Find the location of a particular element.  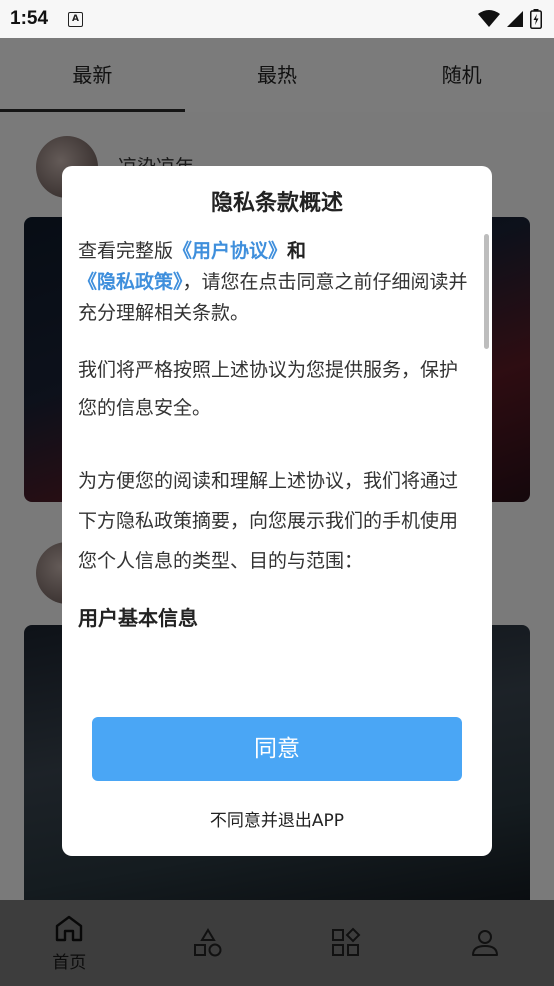

battery-icon is located at coordinates (536, 19).